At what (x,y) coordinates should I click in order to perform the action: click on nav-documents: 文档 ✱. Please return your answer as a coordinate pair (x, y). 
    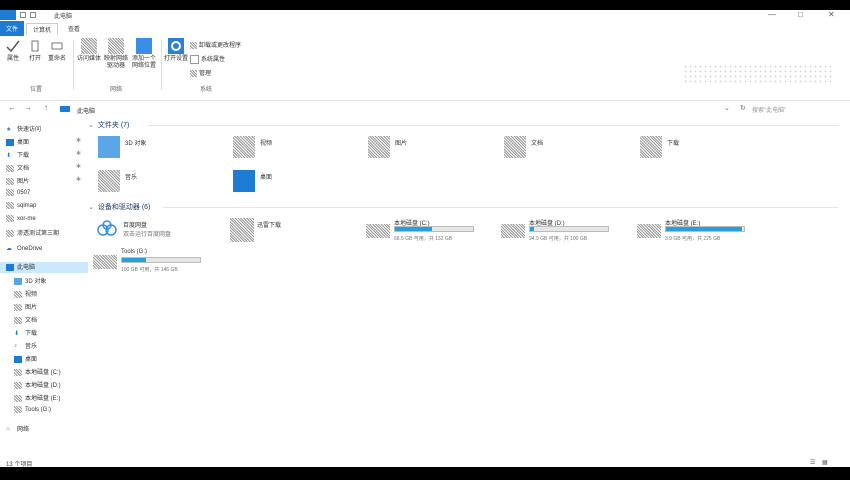
    Looking at the image, I should click on (43, 168).